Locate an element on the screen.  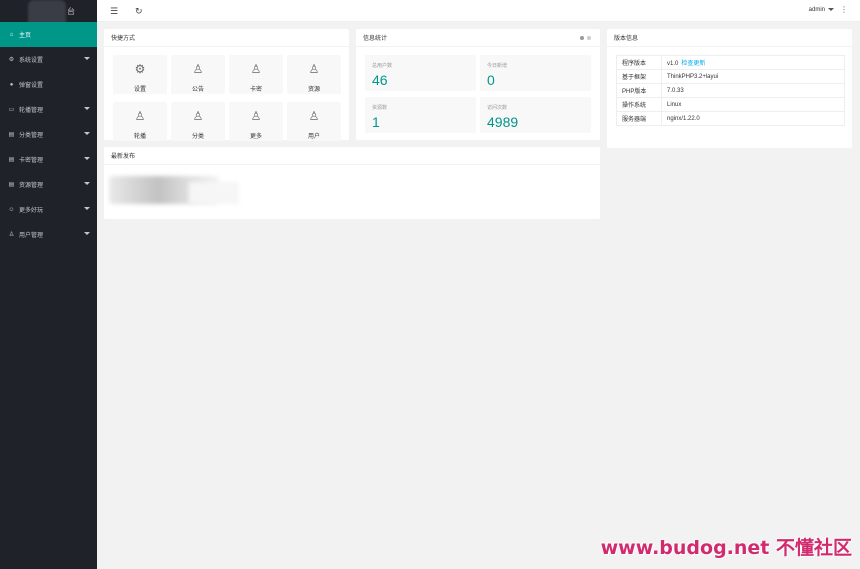
sidebar-item-label: 弹窗设置 is located at coordinates (31, 86).